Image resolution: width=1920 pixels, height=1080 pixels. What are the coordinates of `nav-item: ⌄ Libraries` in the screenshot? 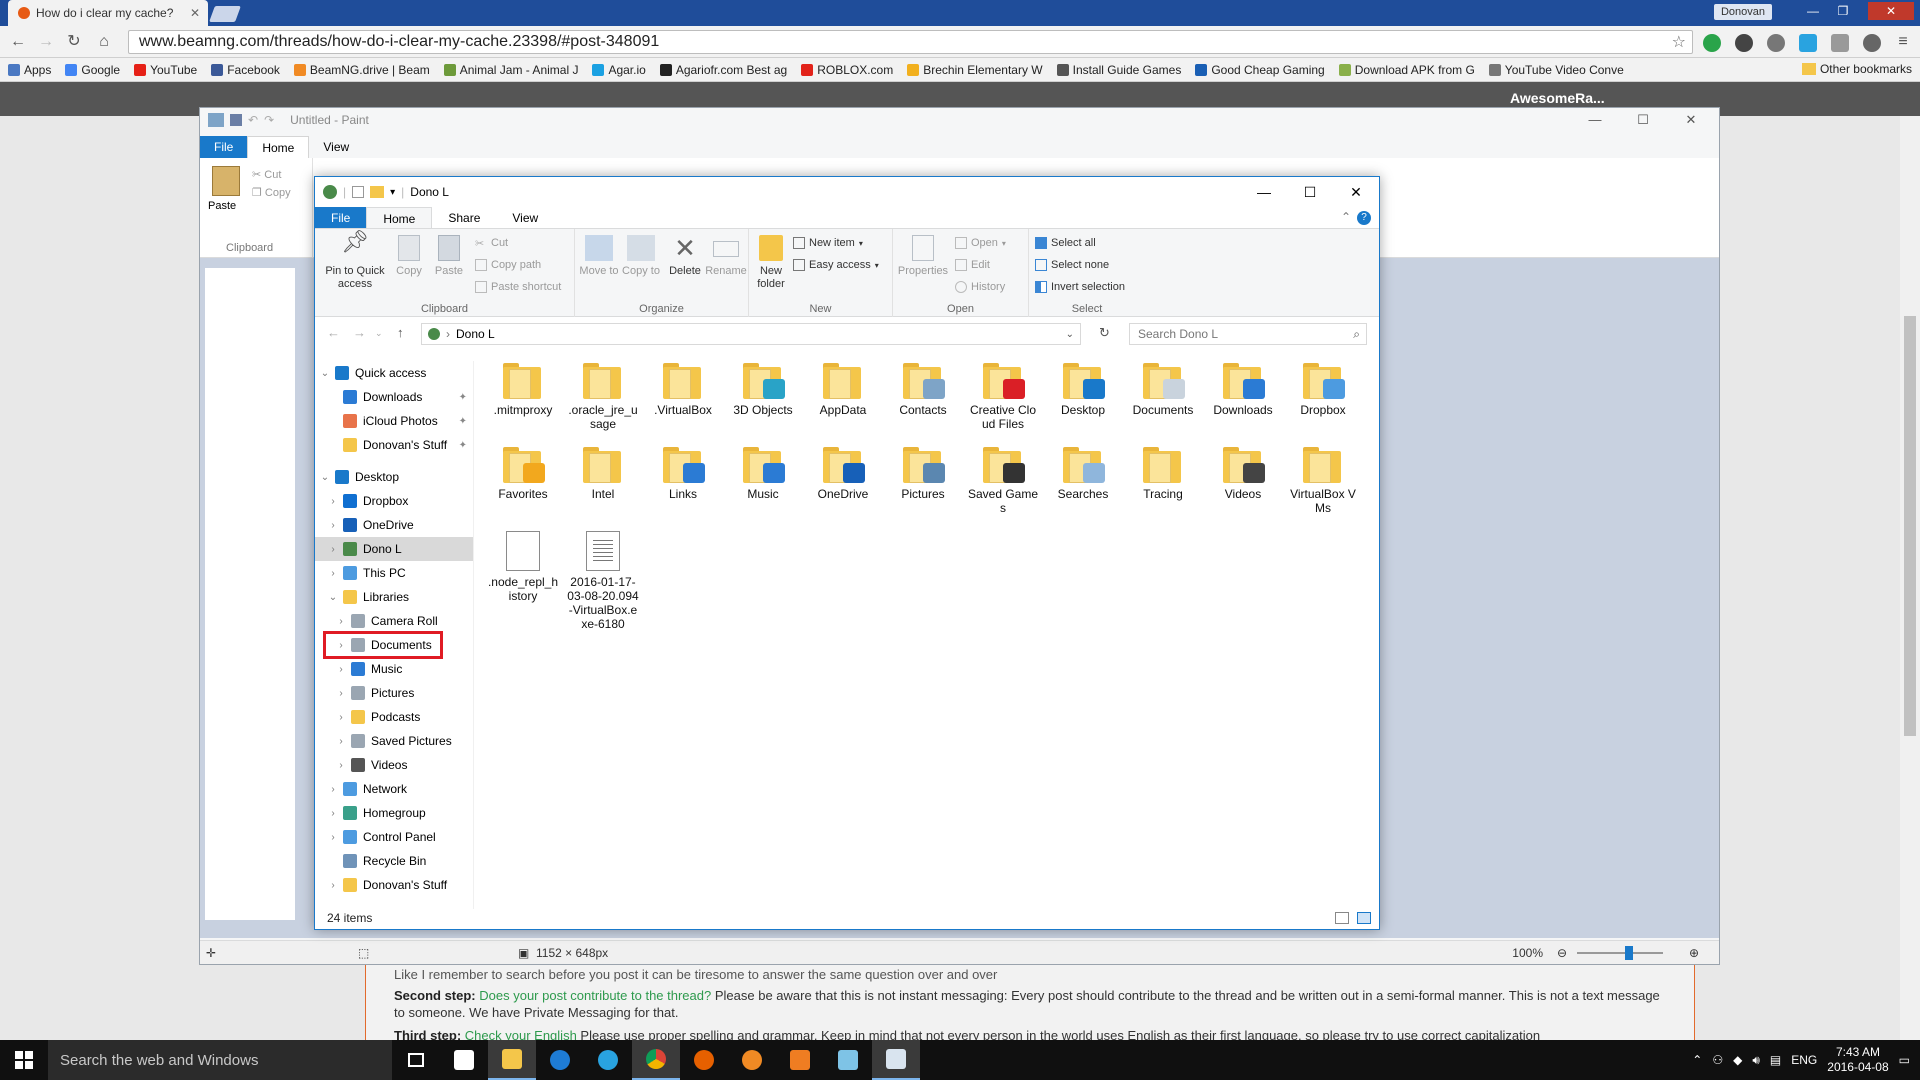 It's located at (394, 597).